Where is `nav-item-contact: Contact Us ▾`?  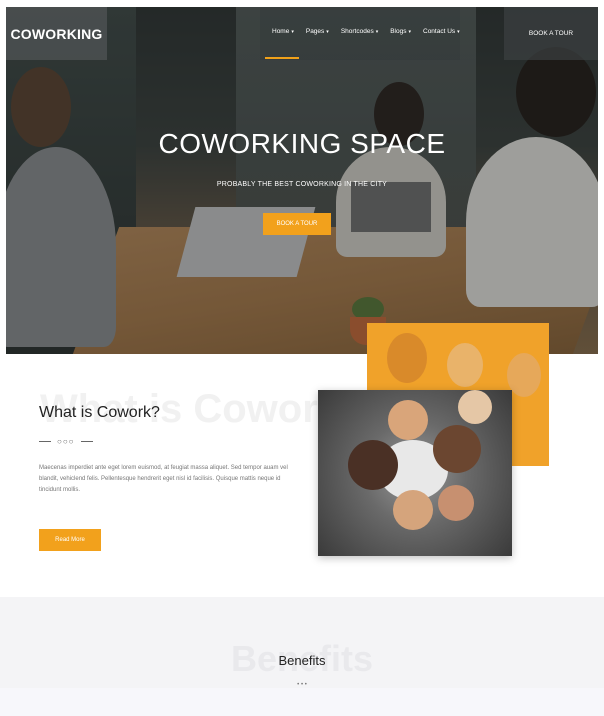 nav-item-contact: Contact Us ▾ is located at coordinates (441, 31).